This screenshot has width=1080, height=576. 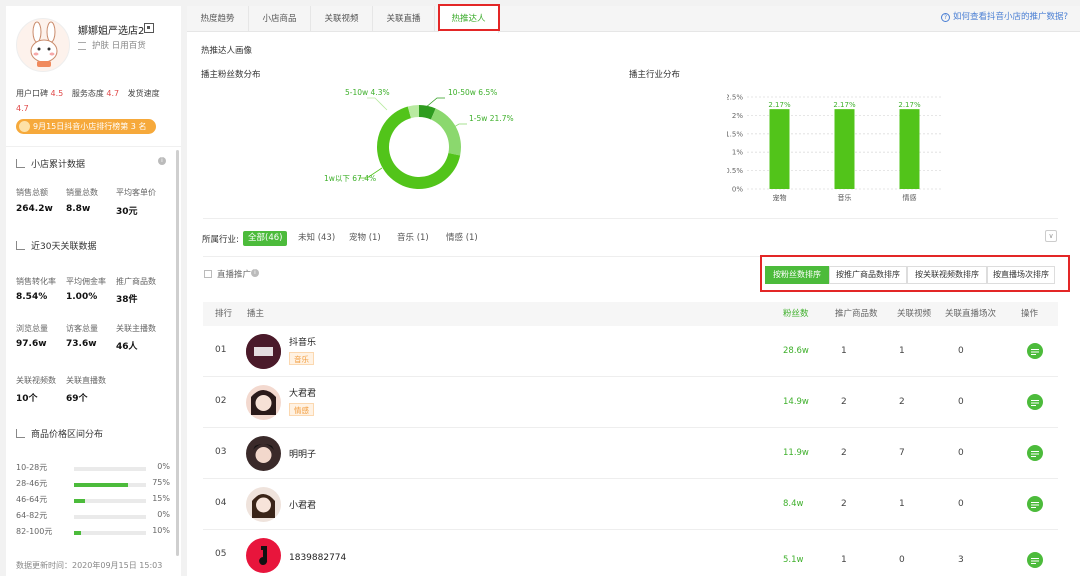 I want to click on expand-filter-button: ∨, so click(x=1051, y=236).